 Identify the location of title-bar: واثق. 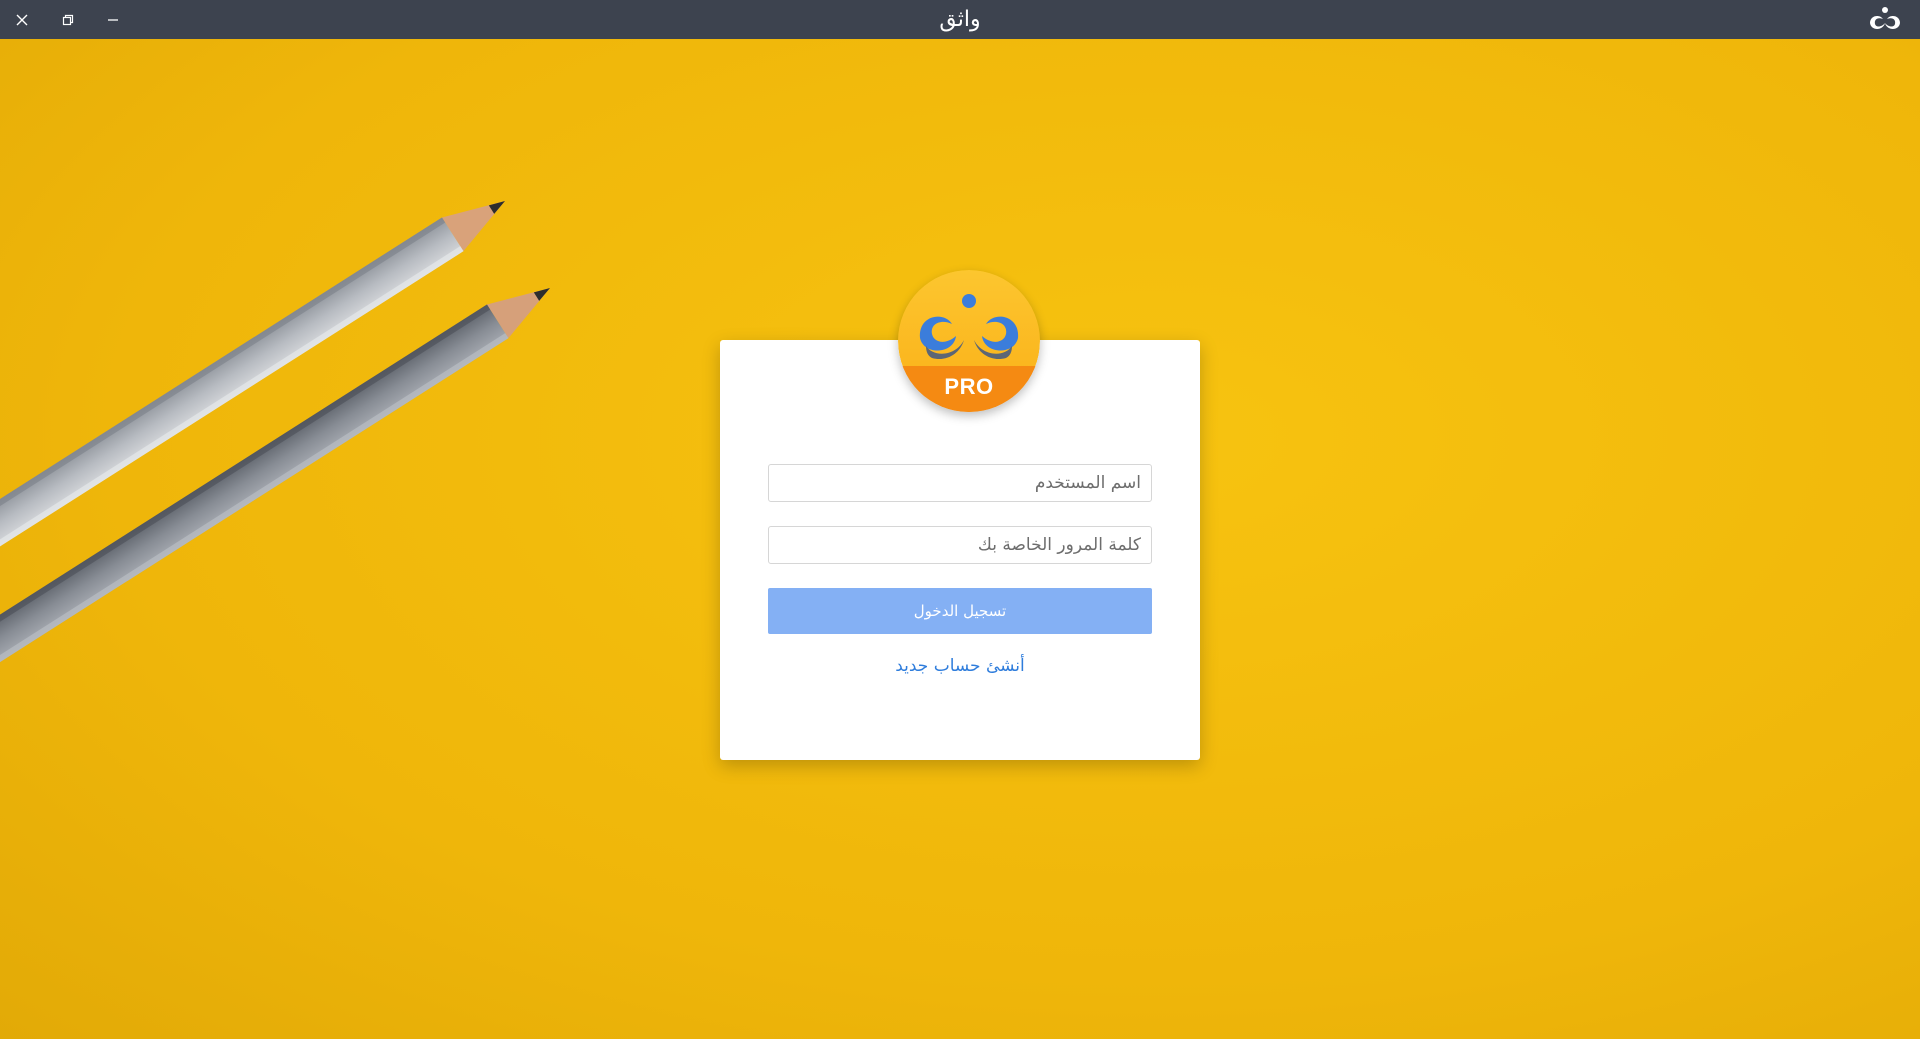
(960, 19).